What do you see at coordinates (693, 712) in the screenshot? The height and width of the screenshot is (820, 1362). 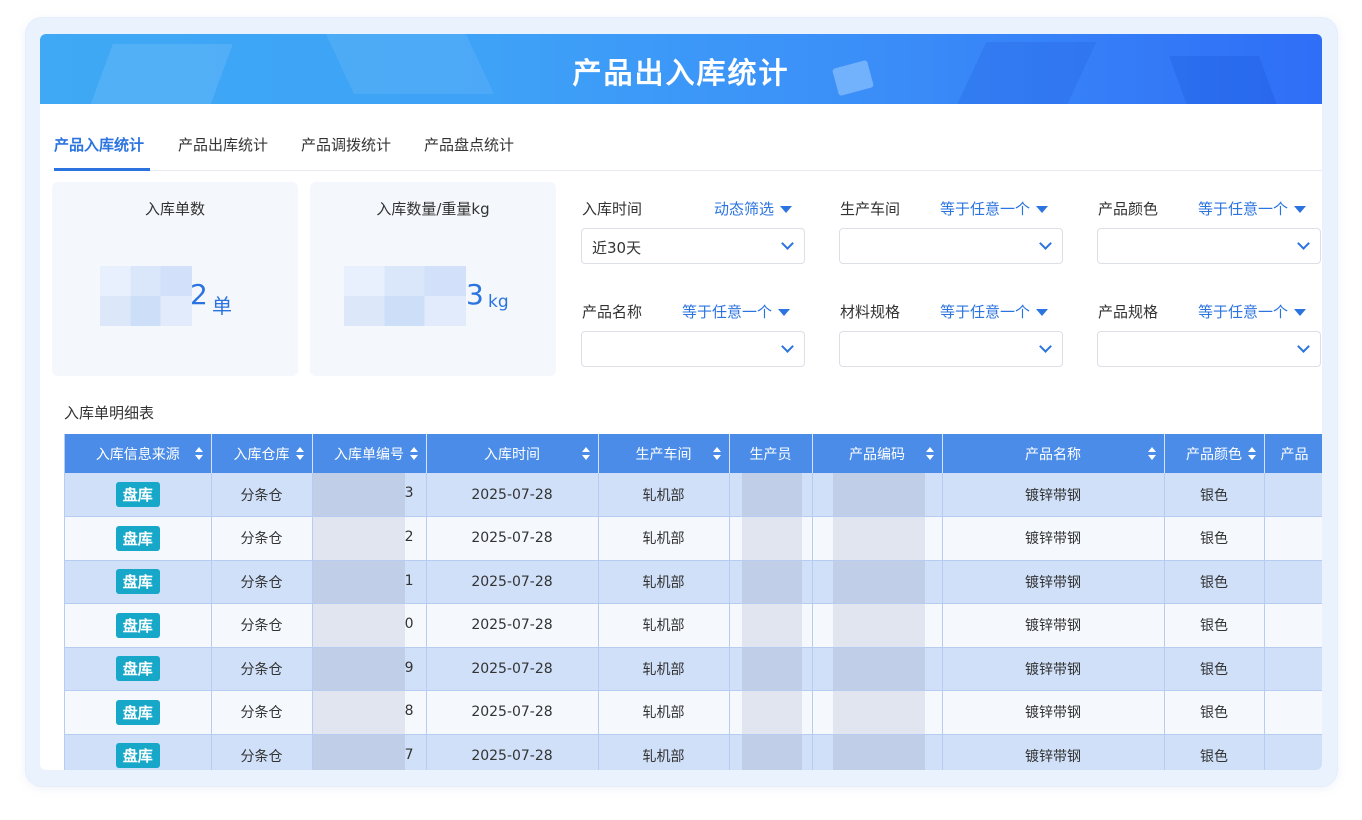 I see `table-row: 盘库 分条仓 8 2025-07-28 轧机部 镀锌带钢 银色` at bounding box center [693, 712].